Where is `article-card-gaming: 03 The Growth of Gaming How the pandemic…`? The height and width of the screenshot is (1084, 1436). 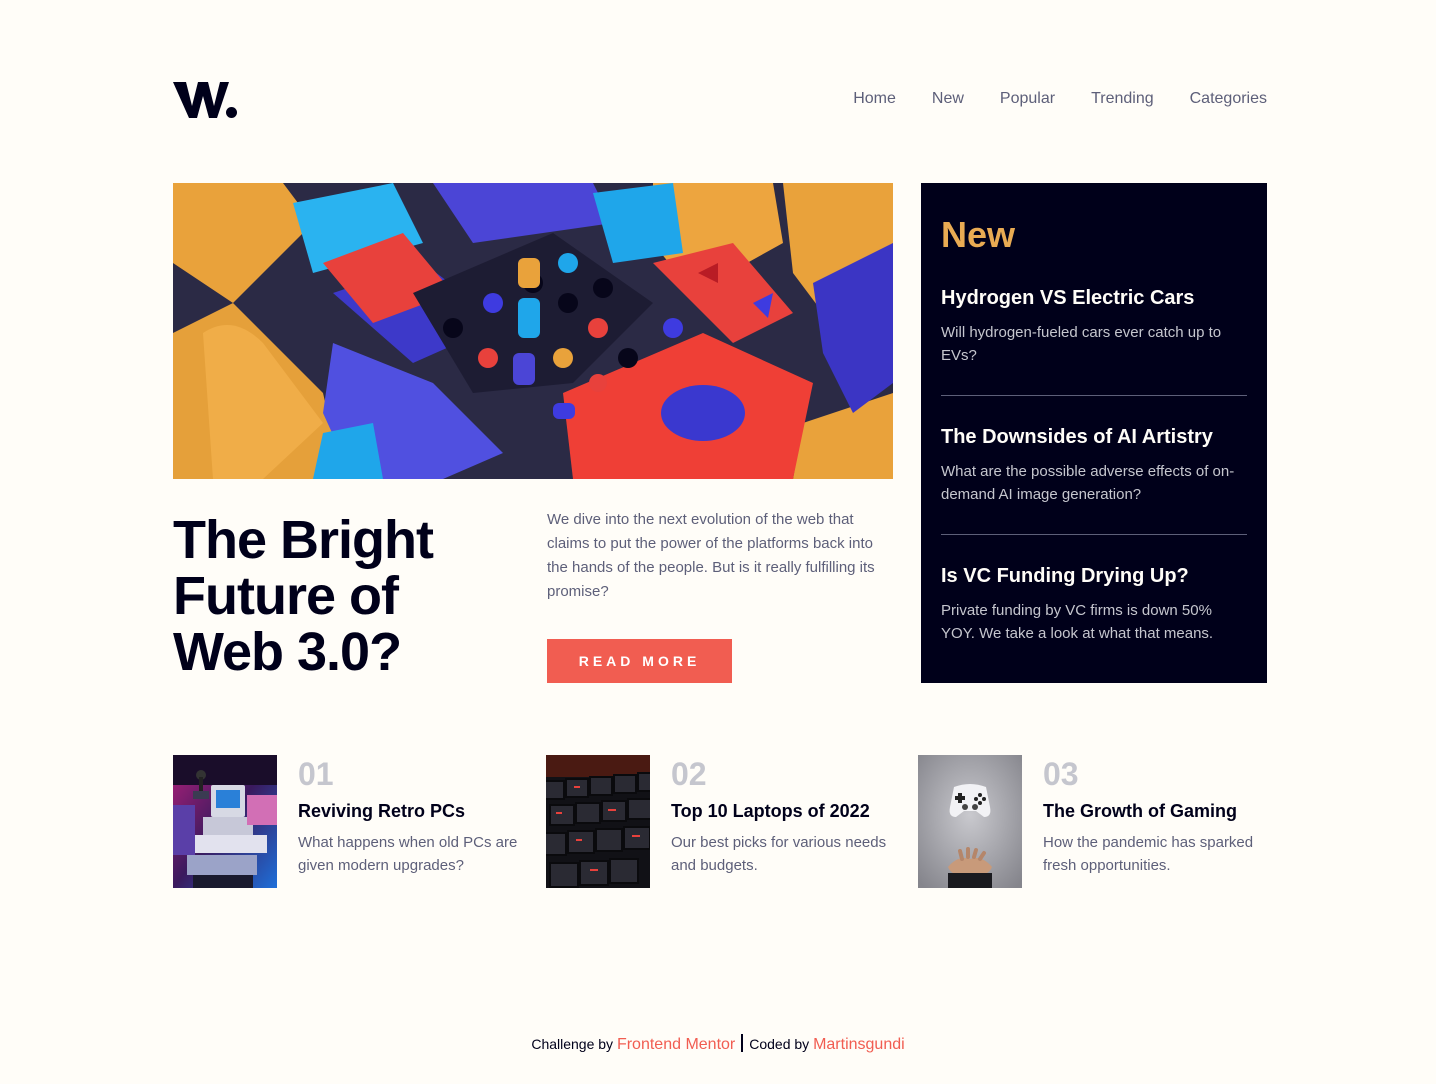 article-card-gaming: 03 The Growth of Gaming How the pandemic… is located at coordinates (1093, 821).